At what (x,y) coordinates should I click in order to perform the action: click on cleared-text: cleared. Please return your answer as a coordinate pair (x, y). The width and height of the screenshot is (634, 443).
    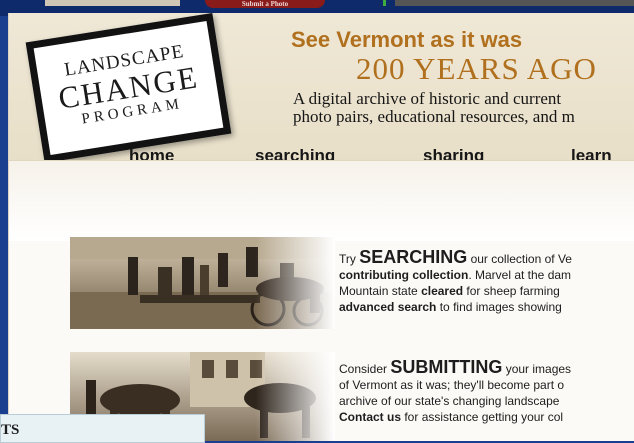
    Looking at the image, I should click on (442, 291).